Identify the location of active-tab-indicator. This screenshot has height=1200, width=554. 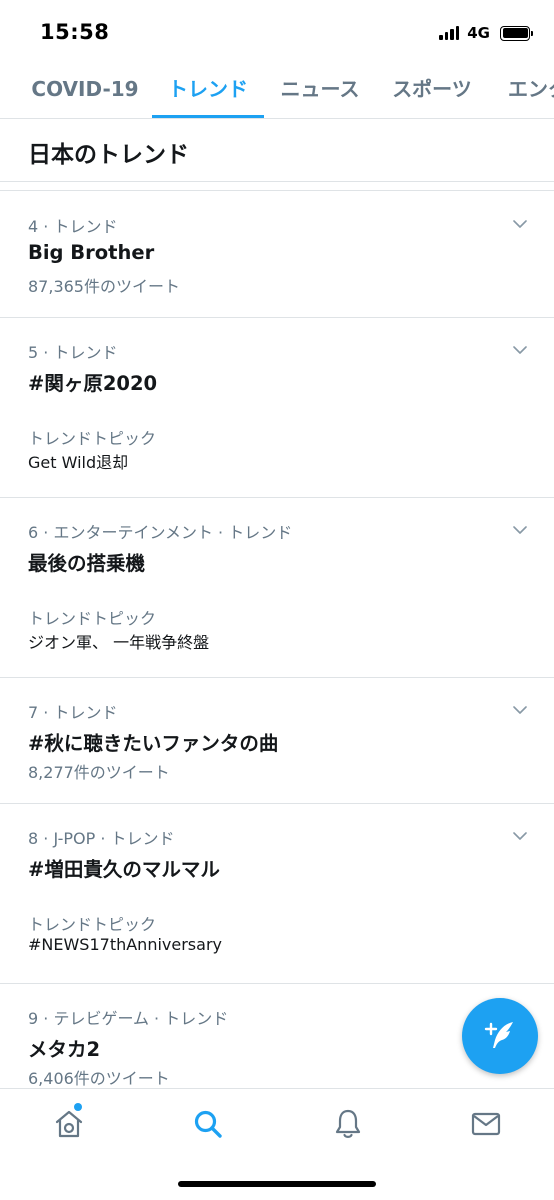
(208, 116).